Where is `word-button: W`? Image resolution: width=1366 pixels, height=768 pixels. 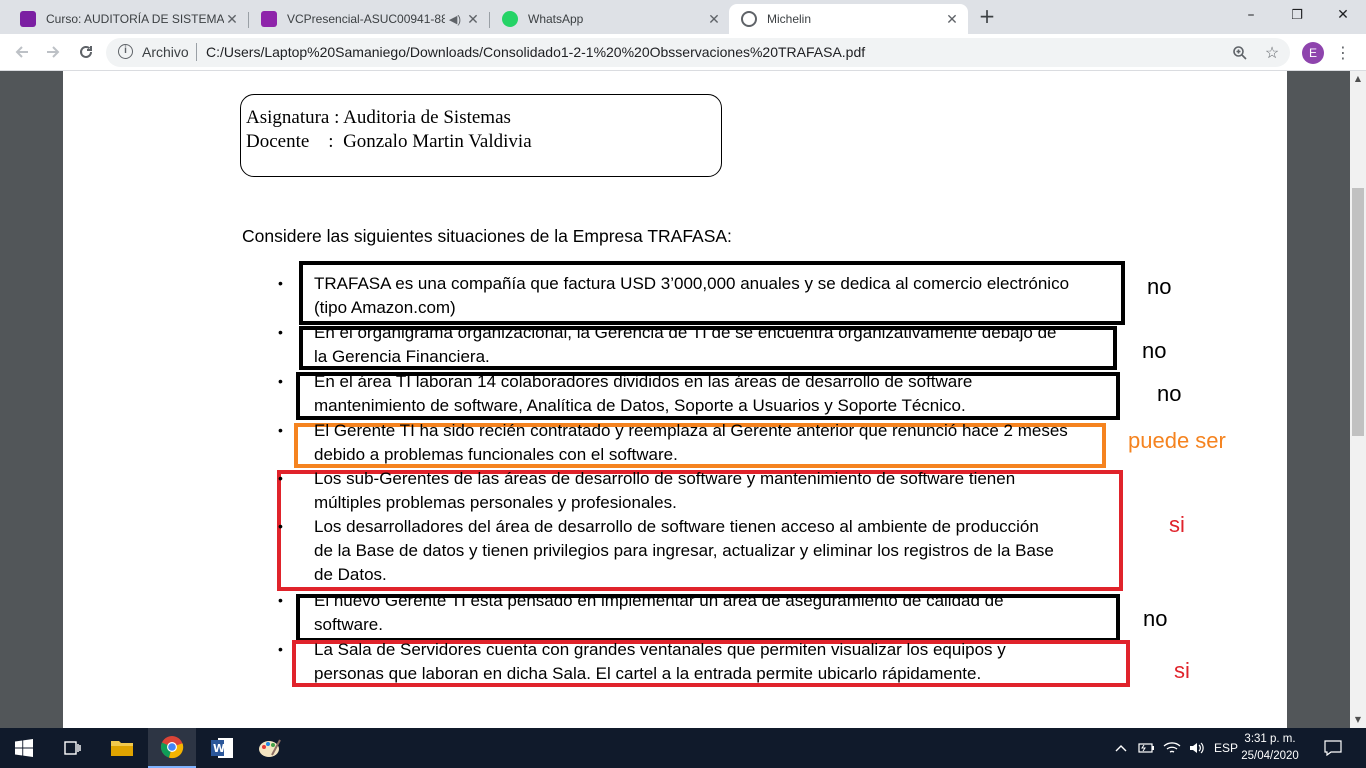
word-button: W is located at coordinates (222, 748).